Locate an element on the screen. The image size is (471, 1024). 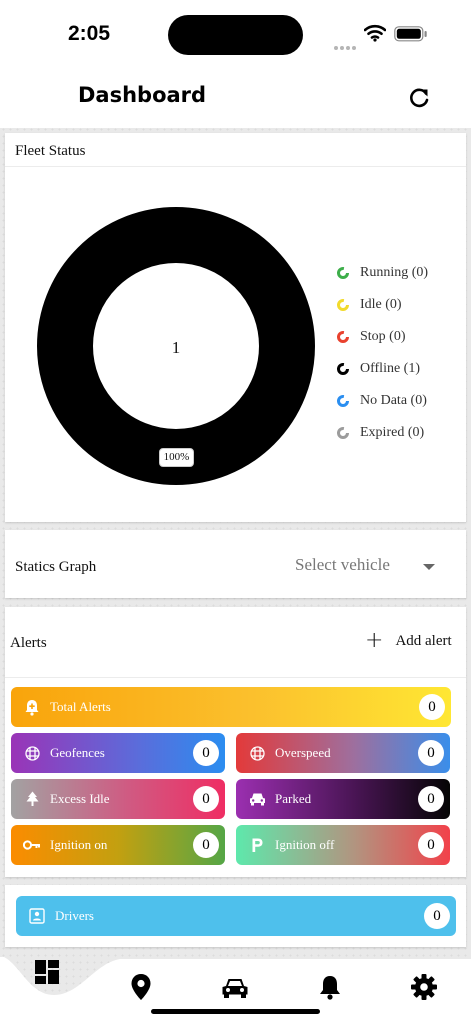
alerts-title: Alerts is located at coordinates (28, 643).